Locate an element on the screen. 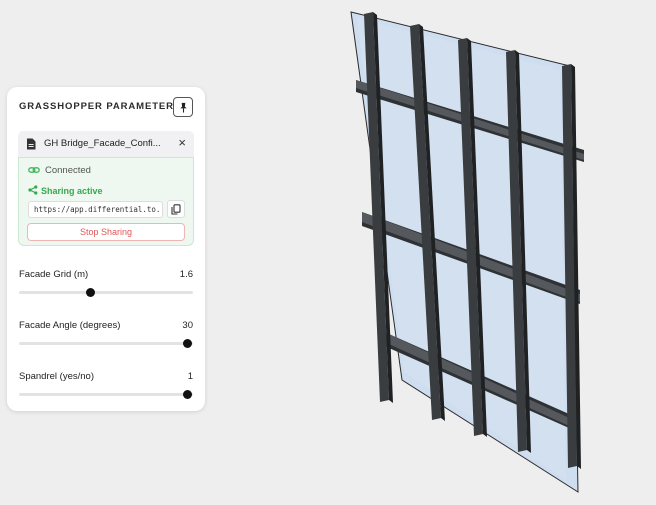  slider-value: 30 is located at coordinates (187, 325).